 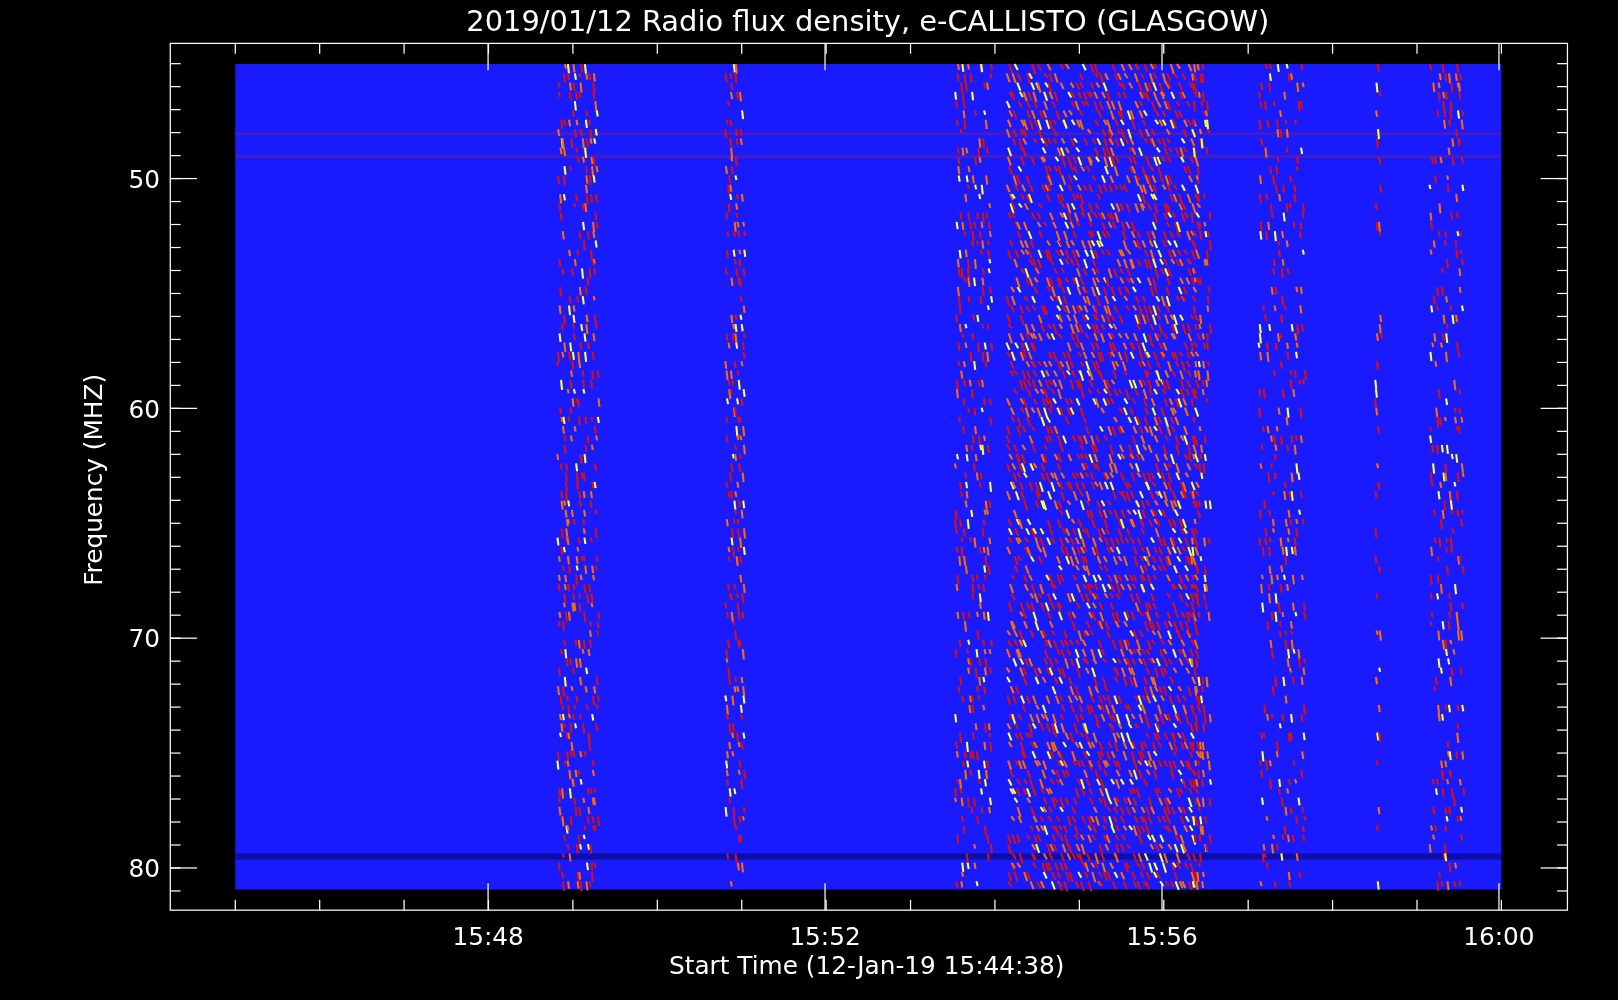 I want to click on tick-label: 15:48, so click(x=488, y=937).